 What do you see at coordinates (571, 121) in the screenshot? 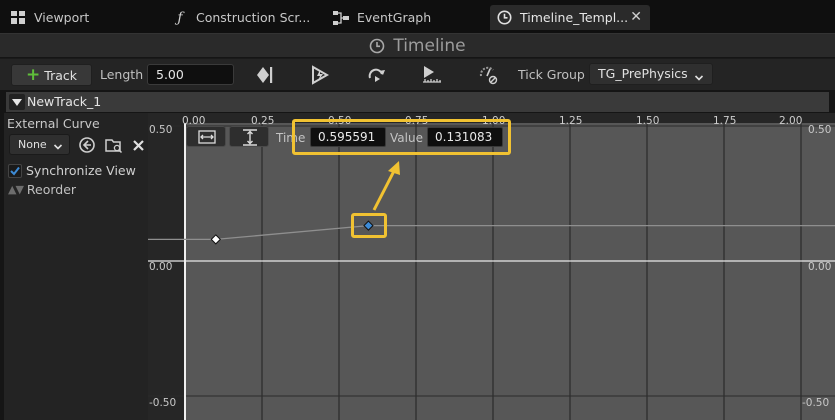
I see `x-tick-label: 1.25` at bounding box center [571, 121].